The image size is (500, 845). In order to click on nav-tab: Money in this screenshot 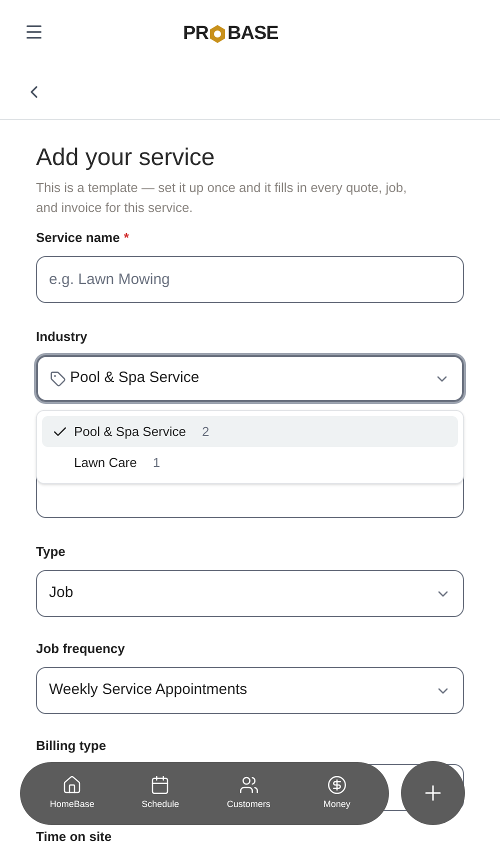, I will do `click(337, 793)`.